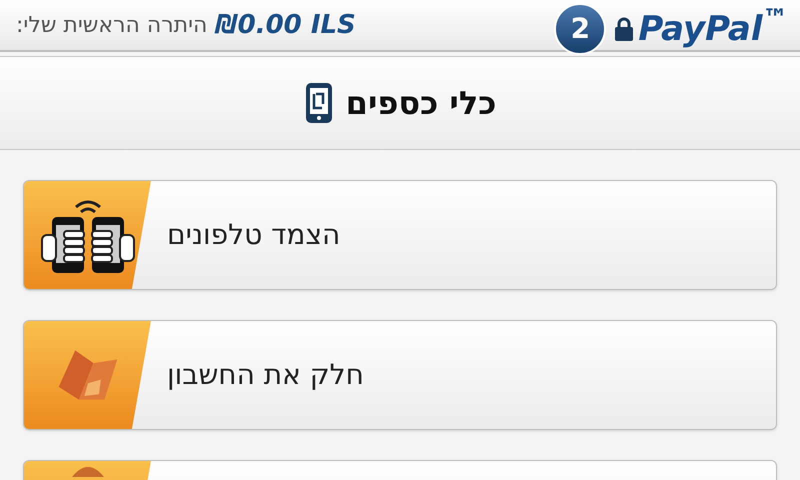 The width and height of the screenshot is (800, 480). I want to click on page-title: כלי כספים, so click(421, 103).